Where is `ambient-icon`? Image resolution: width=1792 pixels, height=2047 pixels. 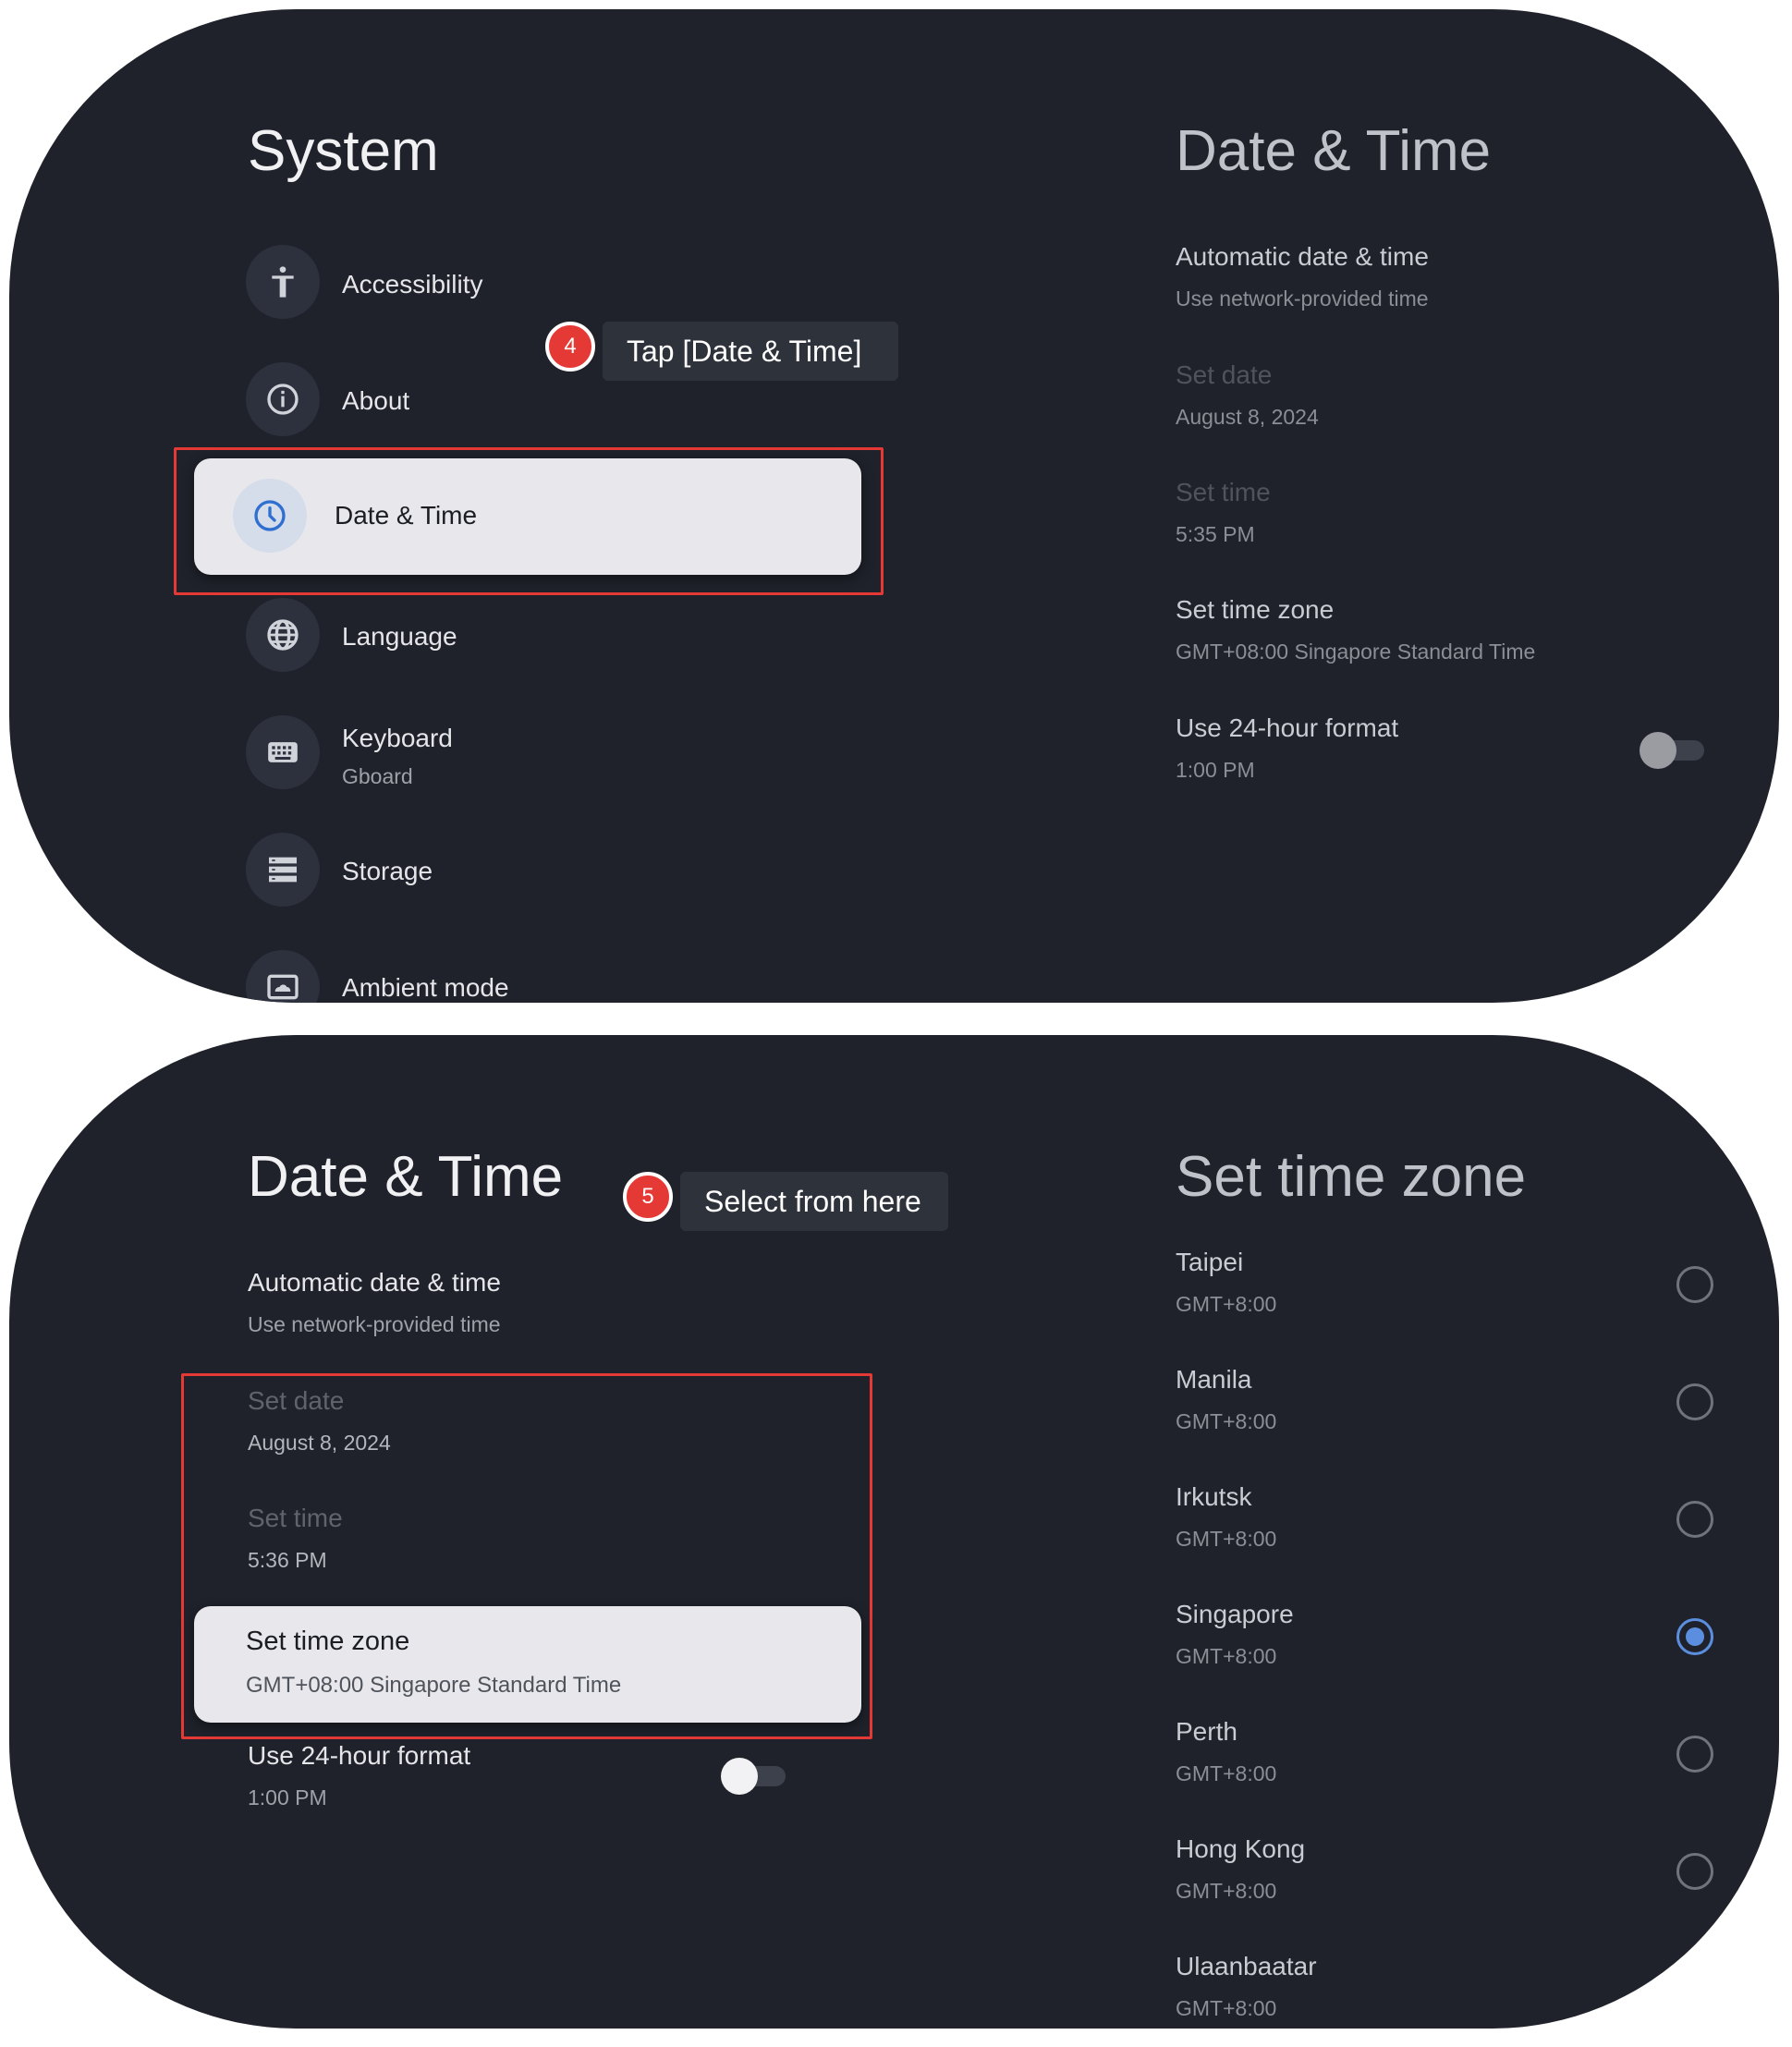
ambient-icon is located at coordinates (283, 976).